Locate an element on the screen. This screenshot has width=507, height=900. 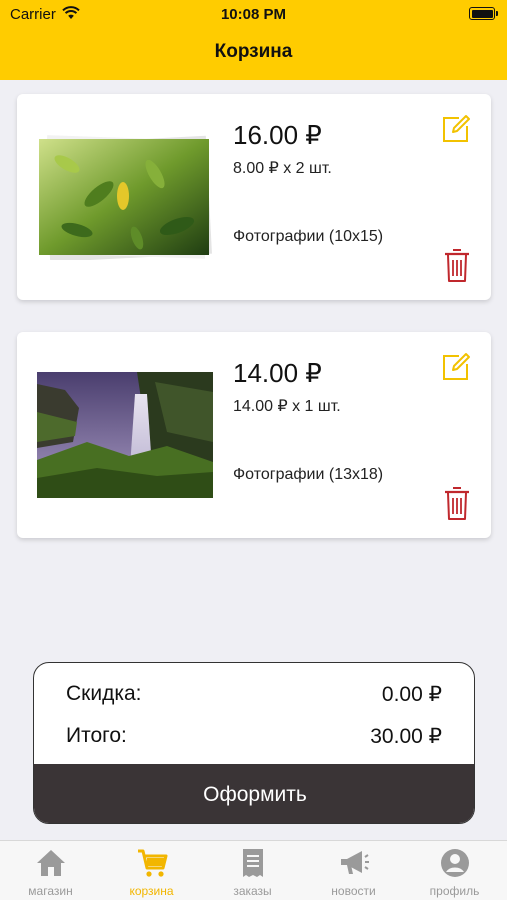
cart-icon is located at coordinates (153, 863).